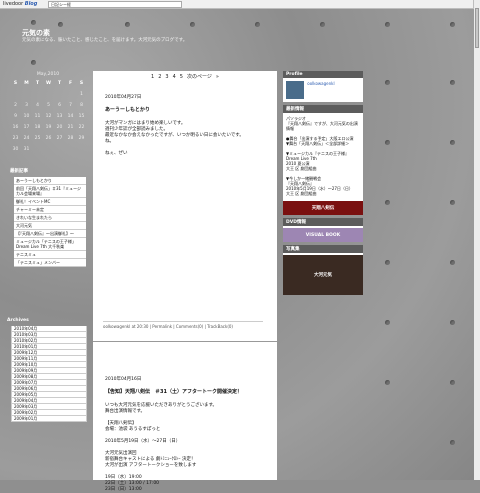 The image size is (480, 493). Describe the element at coordinates (20, 4) in the screenshot. I see `livedoor-blog-logo: livedoor Blog` at that location.